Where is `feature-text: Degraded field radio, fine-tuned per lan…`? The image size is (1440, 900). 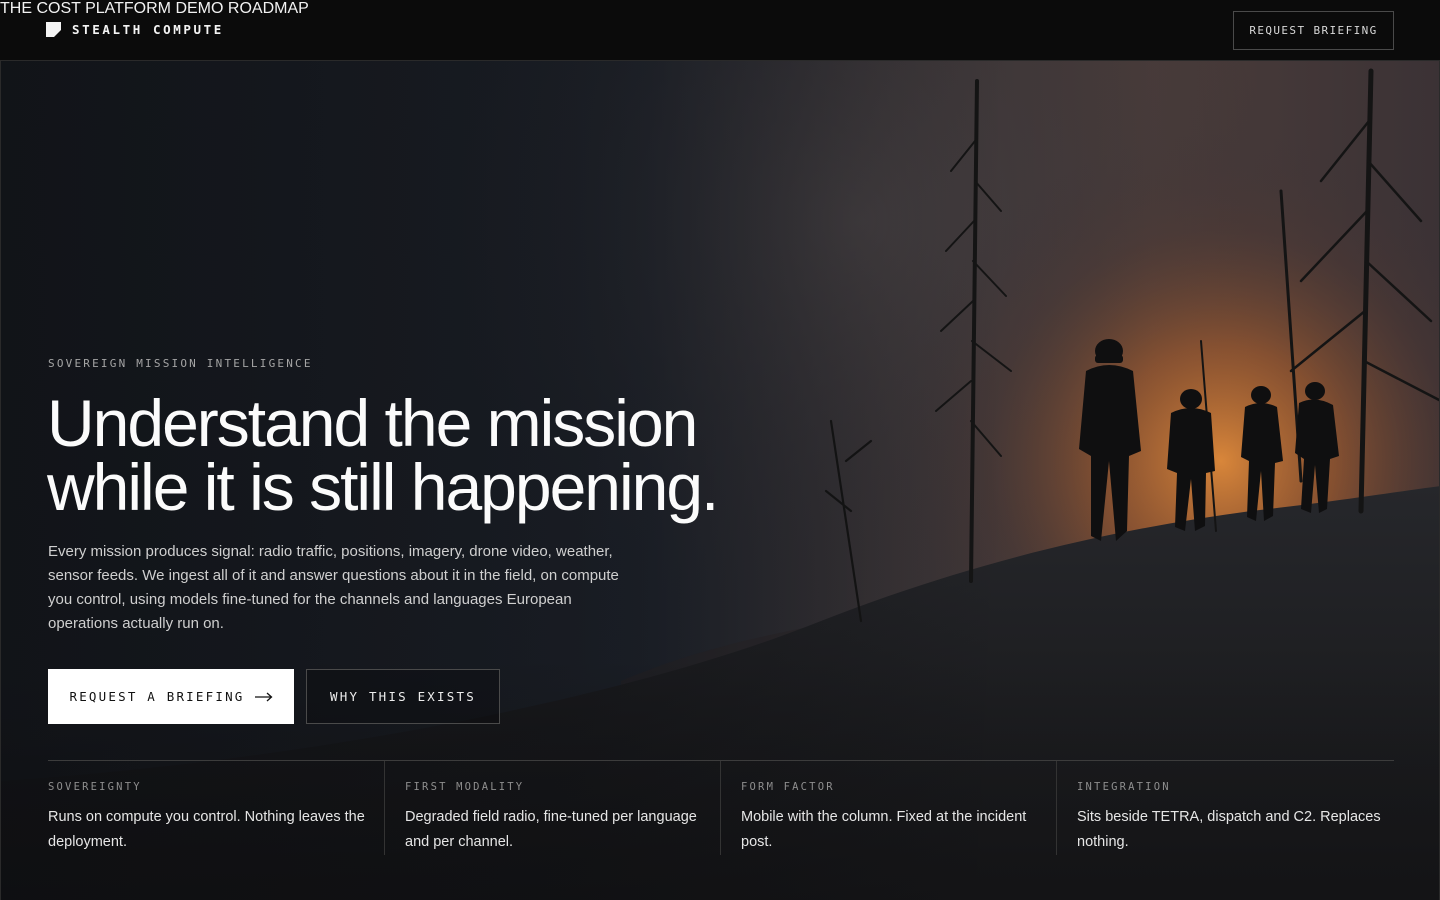 feature-text: Degraded field radio, fine-tuned per lan… is located at coordinates (551, 829).